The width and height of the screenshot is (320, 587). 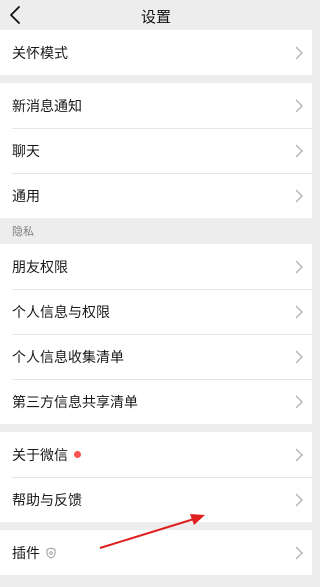 What do you see at coordinates (40, 53) in the screenshot?
I see `item-label: 关怀模式` at bounding box center [40, 53].